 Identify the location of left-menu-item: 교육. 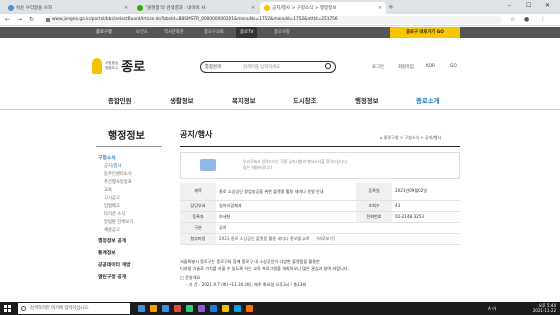
(108, 190).